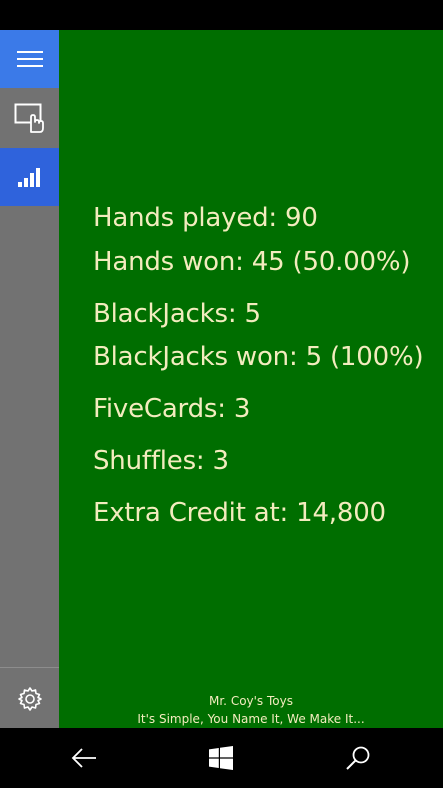  Describe the element at coordinates (172, 409) in the screenshot. I see `fivecards-stat: FiveCards: 3` at that location.